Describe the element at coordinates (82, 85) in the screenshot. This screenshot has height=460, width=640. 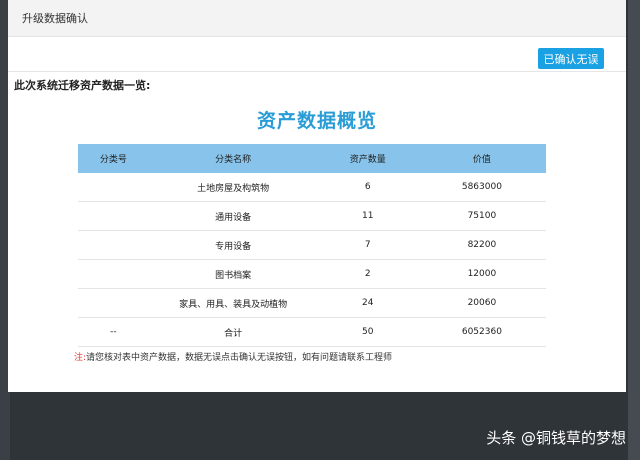
I see `section-heading: 此次系统迁移资产数据一览:` at that location.